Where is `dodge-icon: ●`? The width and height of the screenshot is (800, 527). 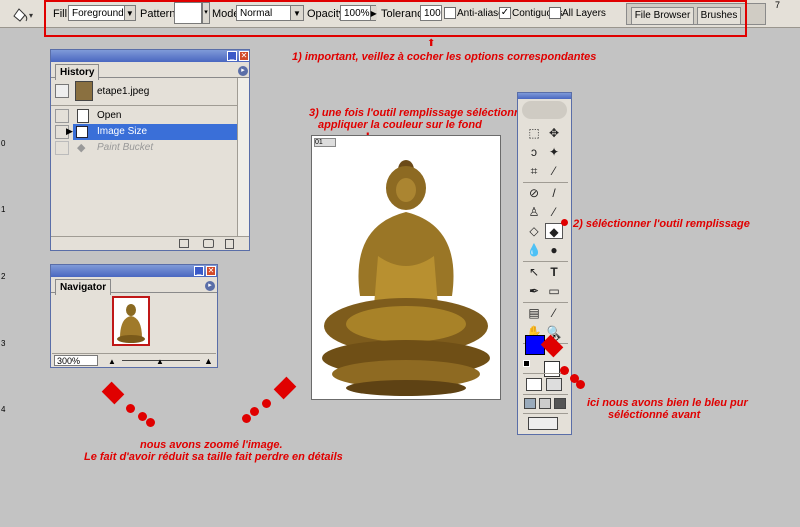
dodge-icon: ● is located at coordinates (554, 250).